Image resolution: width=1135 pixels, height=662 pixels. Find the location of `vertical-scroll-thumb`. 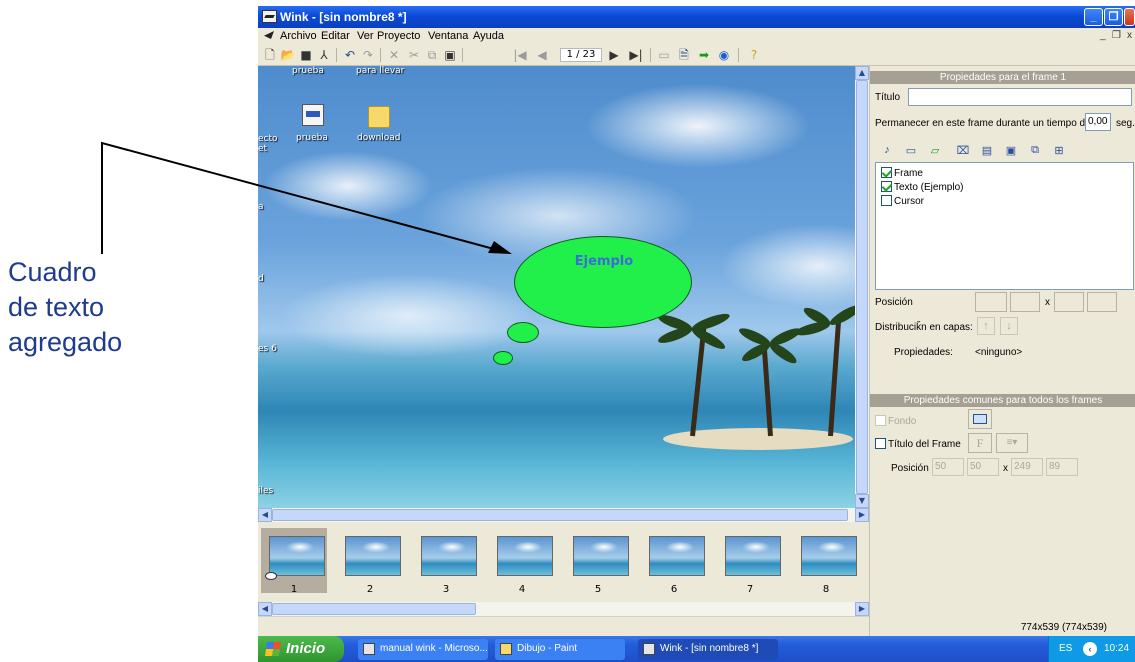

vertical-scroll-thumb is located at coordinates (862, 287).